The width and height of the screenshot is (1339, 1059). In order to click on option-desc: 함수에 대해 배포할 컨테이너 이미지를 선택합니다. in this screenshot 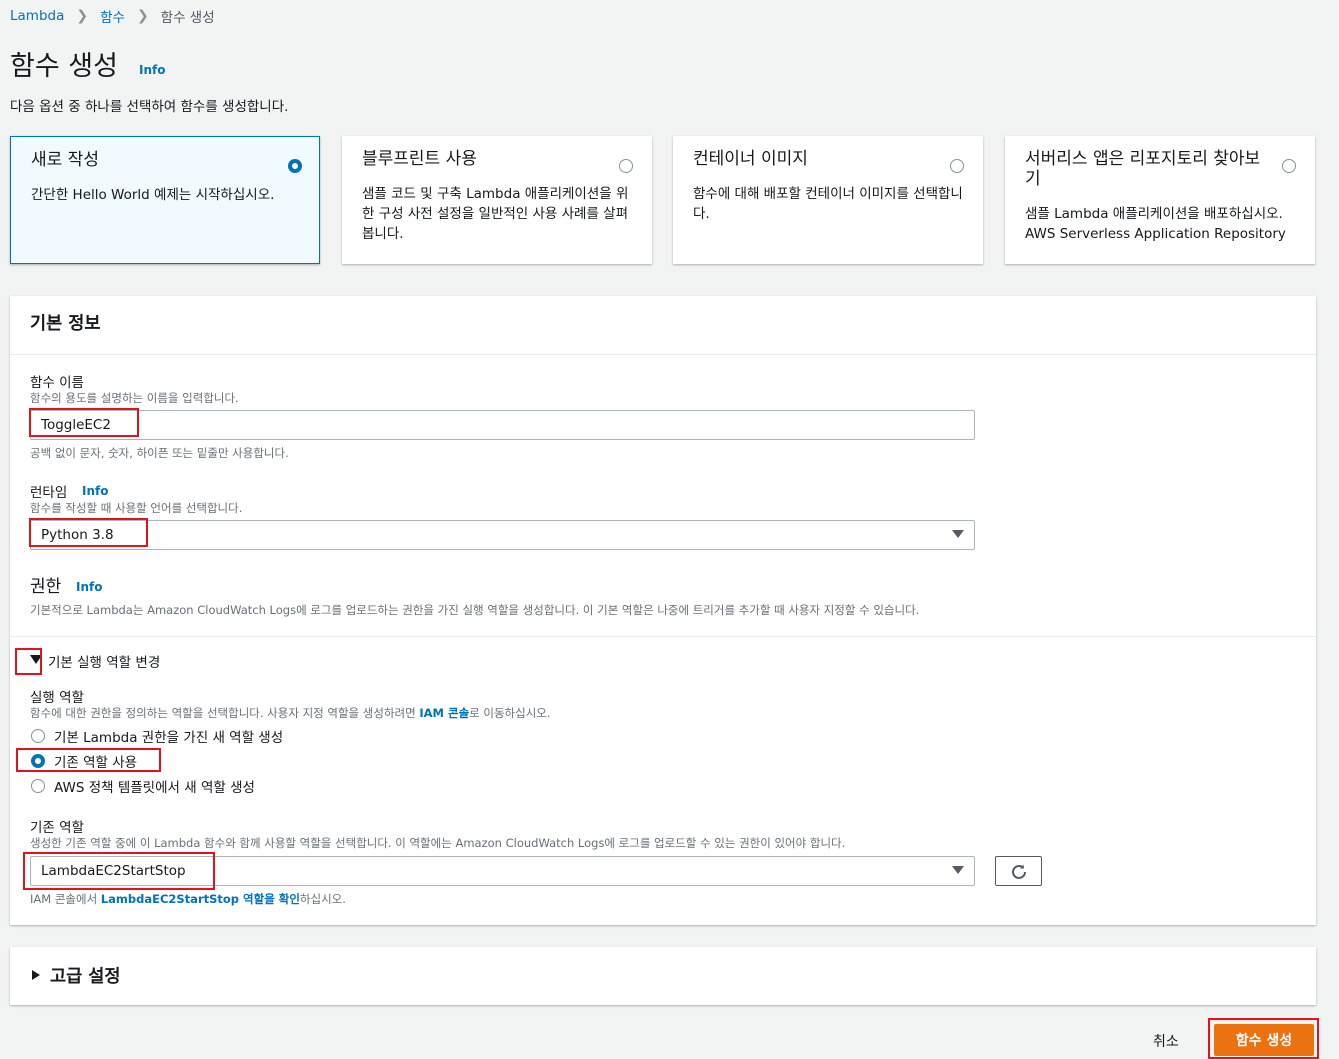, I will do `click(828, 204)`.